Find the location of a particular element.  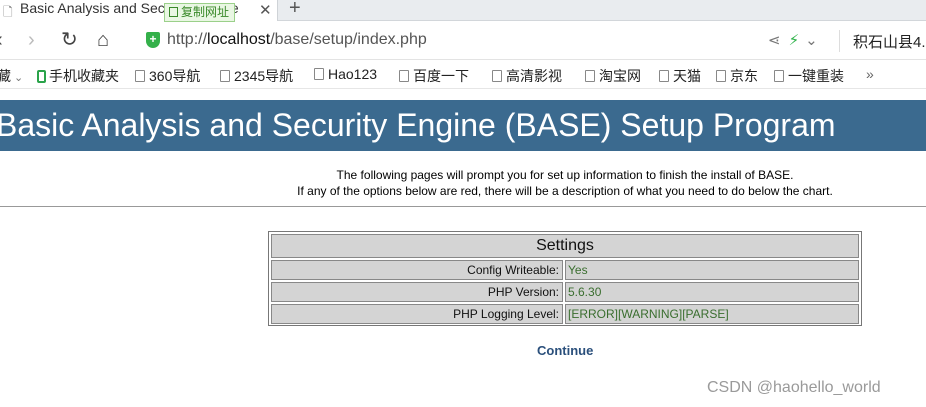

copy-url-button: 复制网址 is located at coordinates (200, 12).